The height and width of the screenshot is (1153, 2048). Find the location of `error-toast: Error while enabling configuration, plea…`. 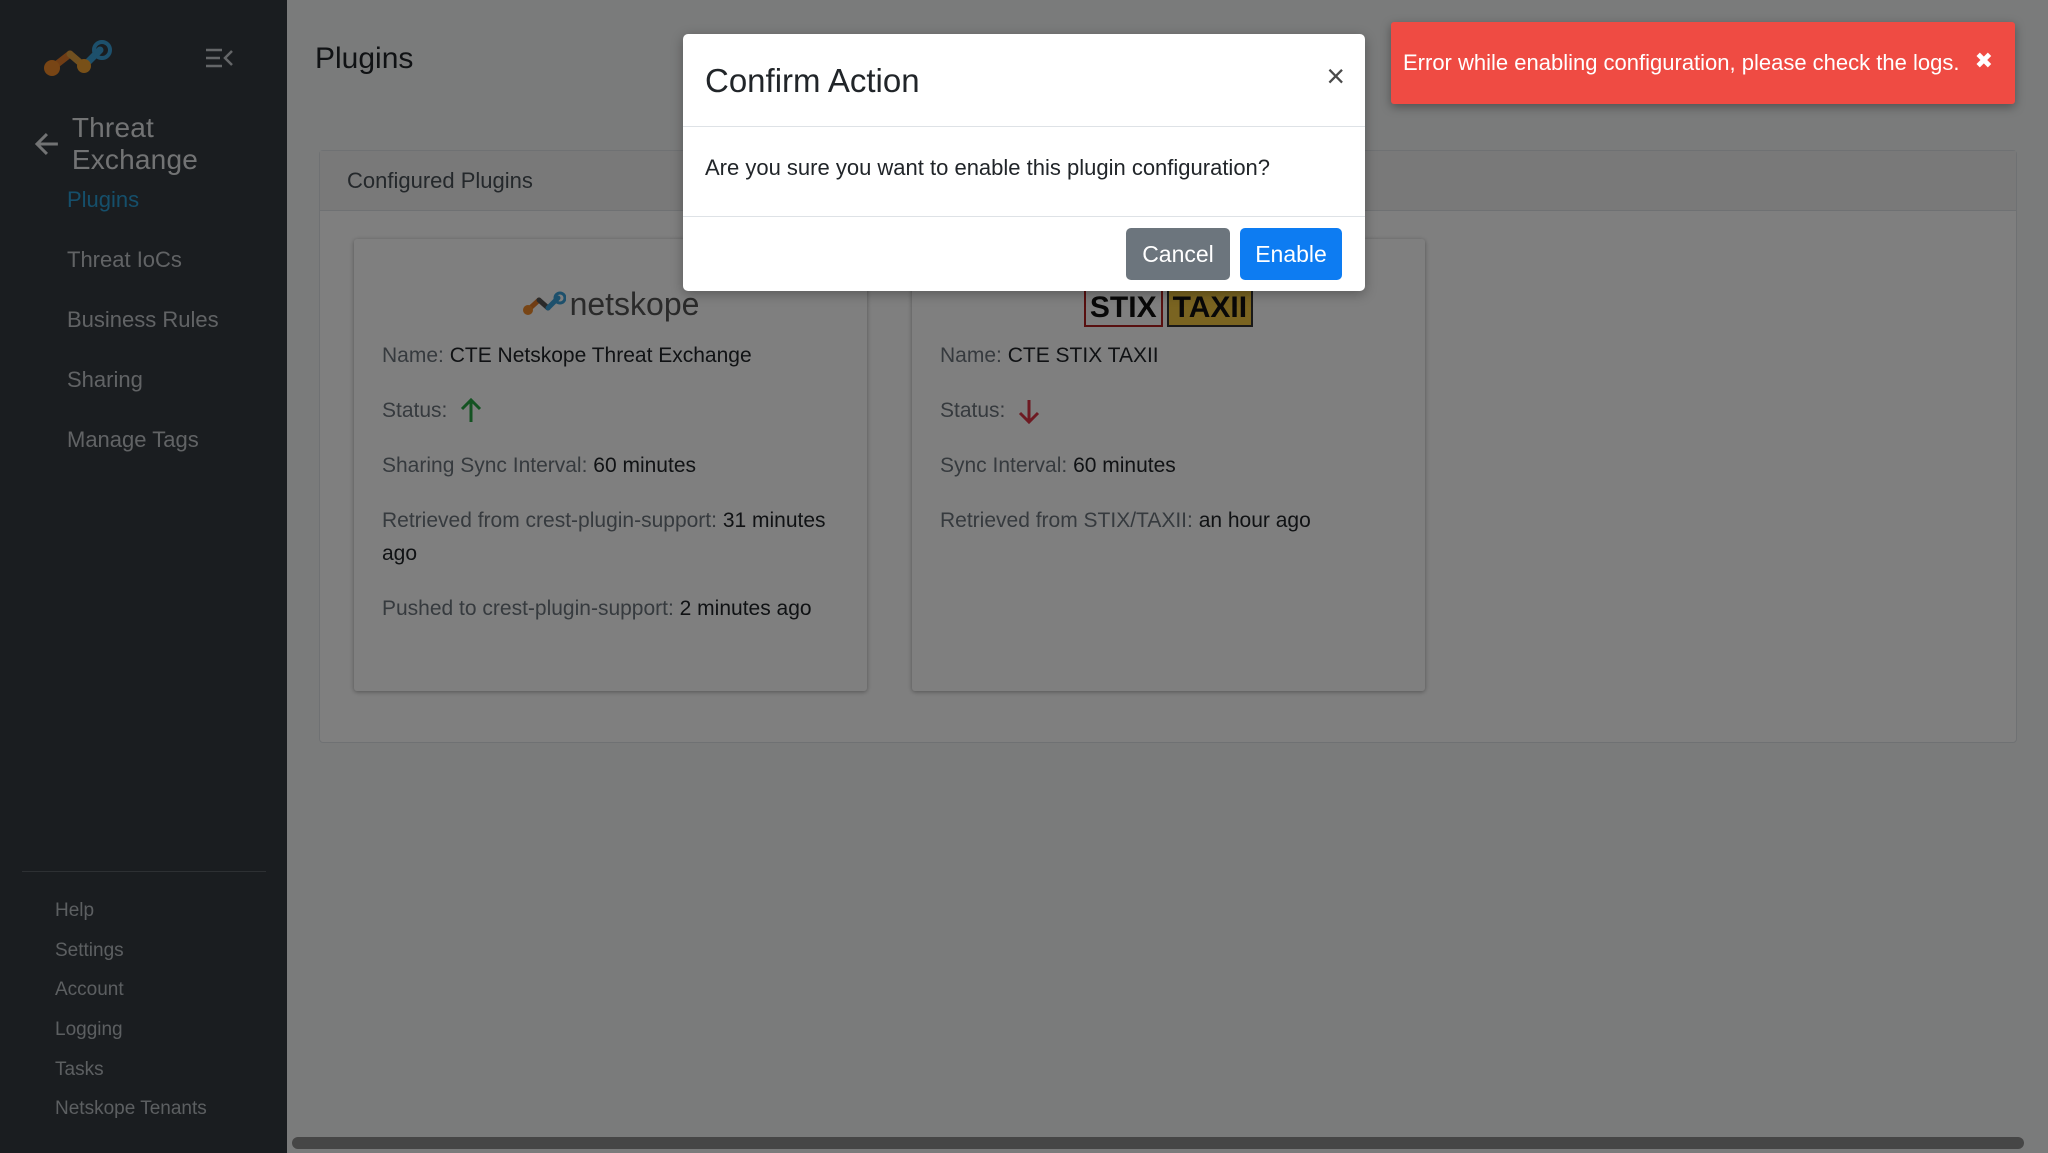

error-toast: Error while enabling configuration, plea… is located at coordinates (1703, 63).